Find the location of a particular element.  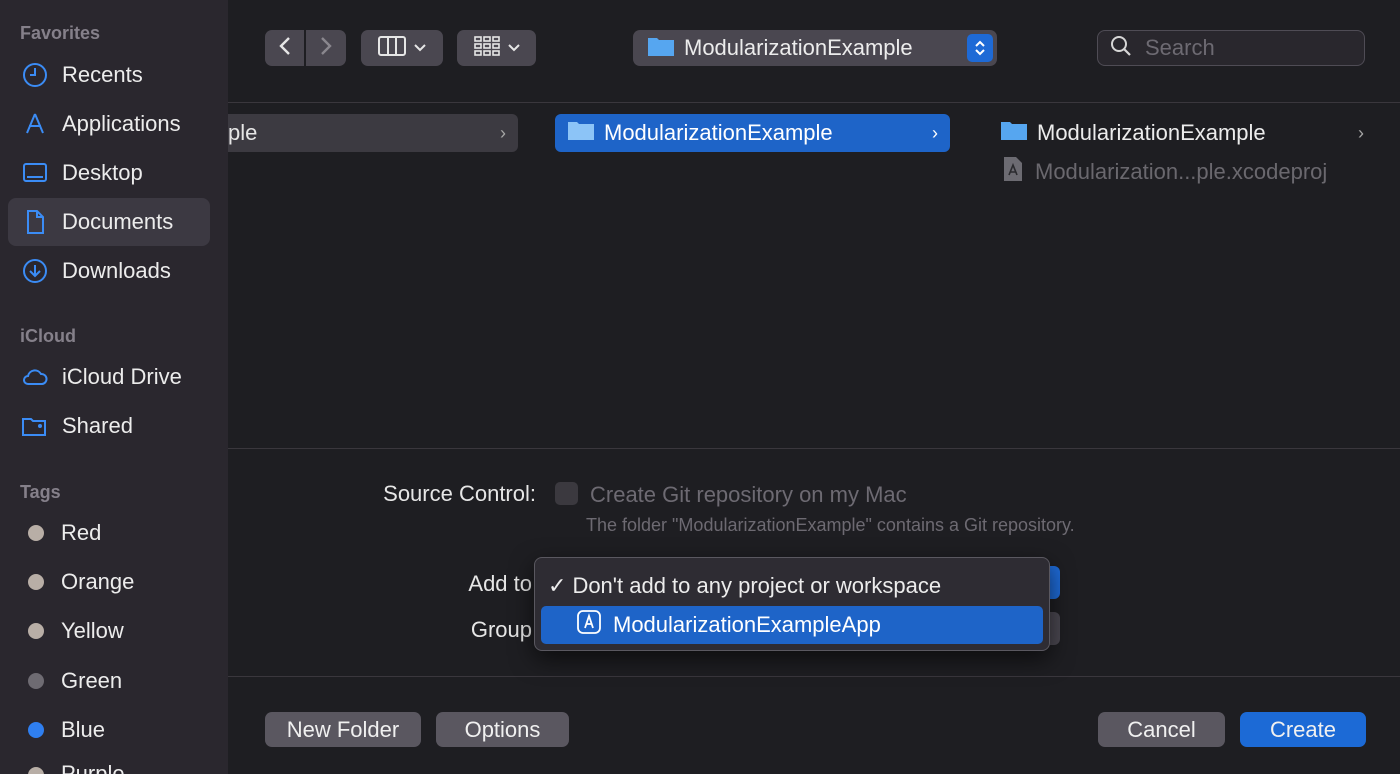

applications-icon is located at coordinates (35, 124).